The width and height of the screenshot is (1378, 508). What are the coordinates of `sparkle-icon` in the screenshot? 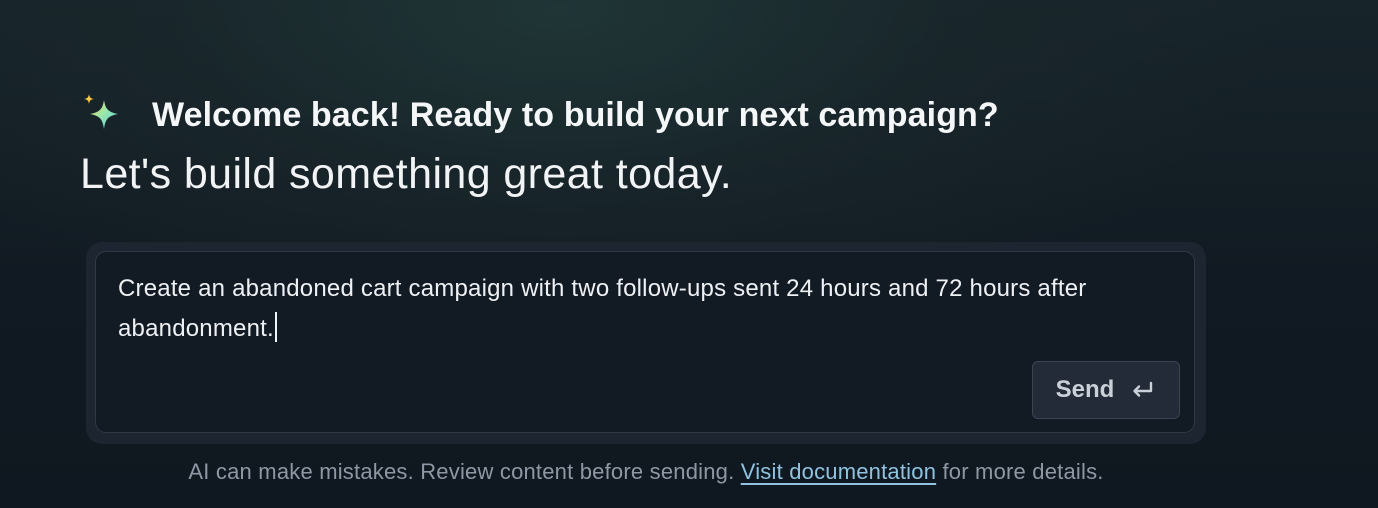 It's located at (101, 111).